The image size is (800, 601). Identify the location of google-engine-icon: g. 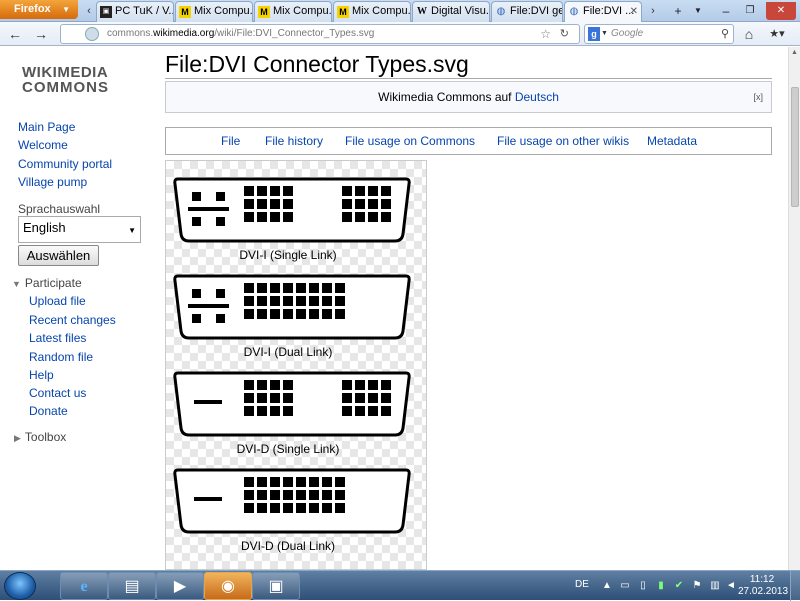
(594, 34).